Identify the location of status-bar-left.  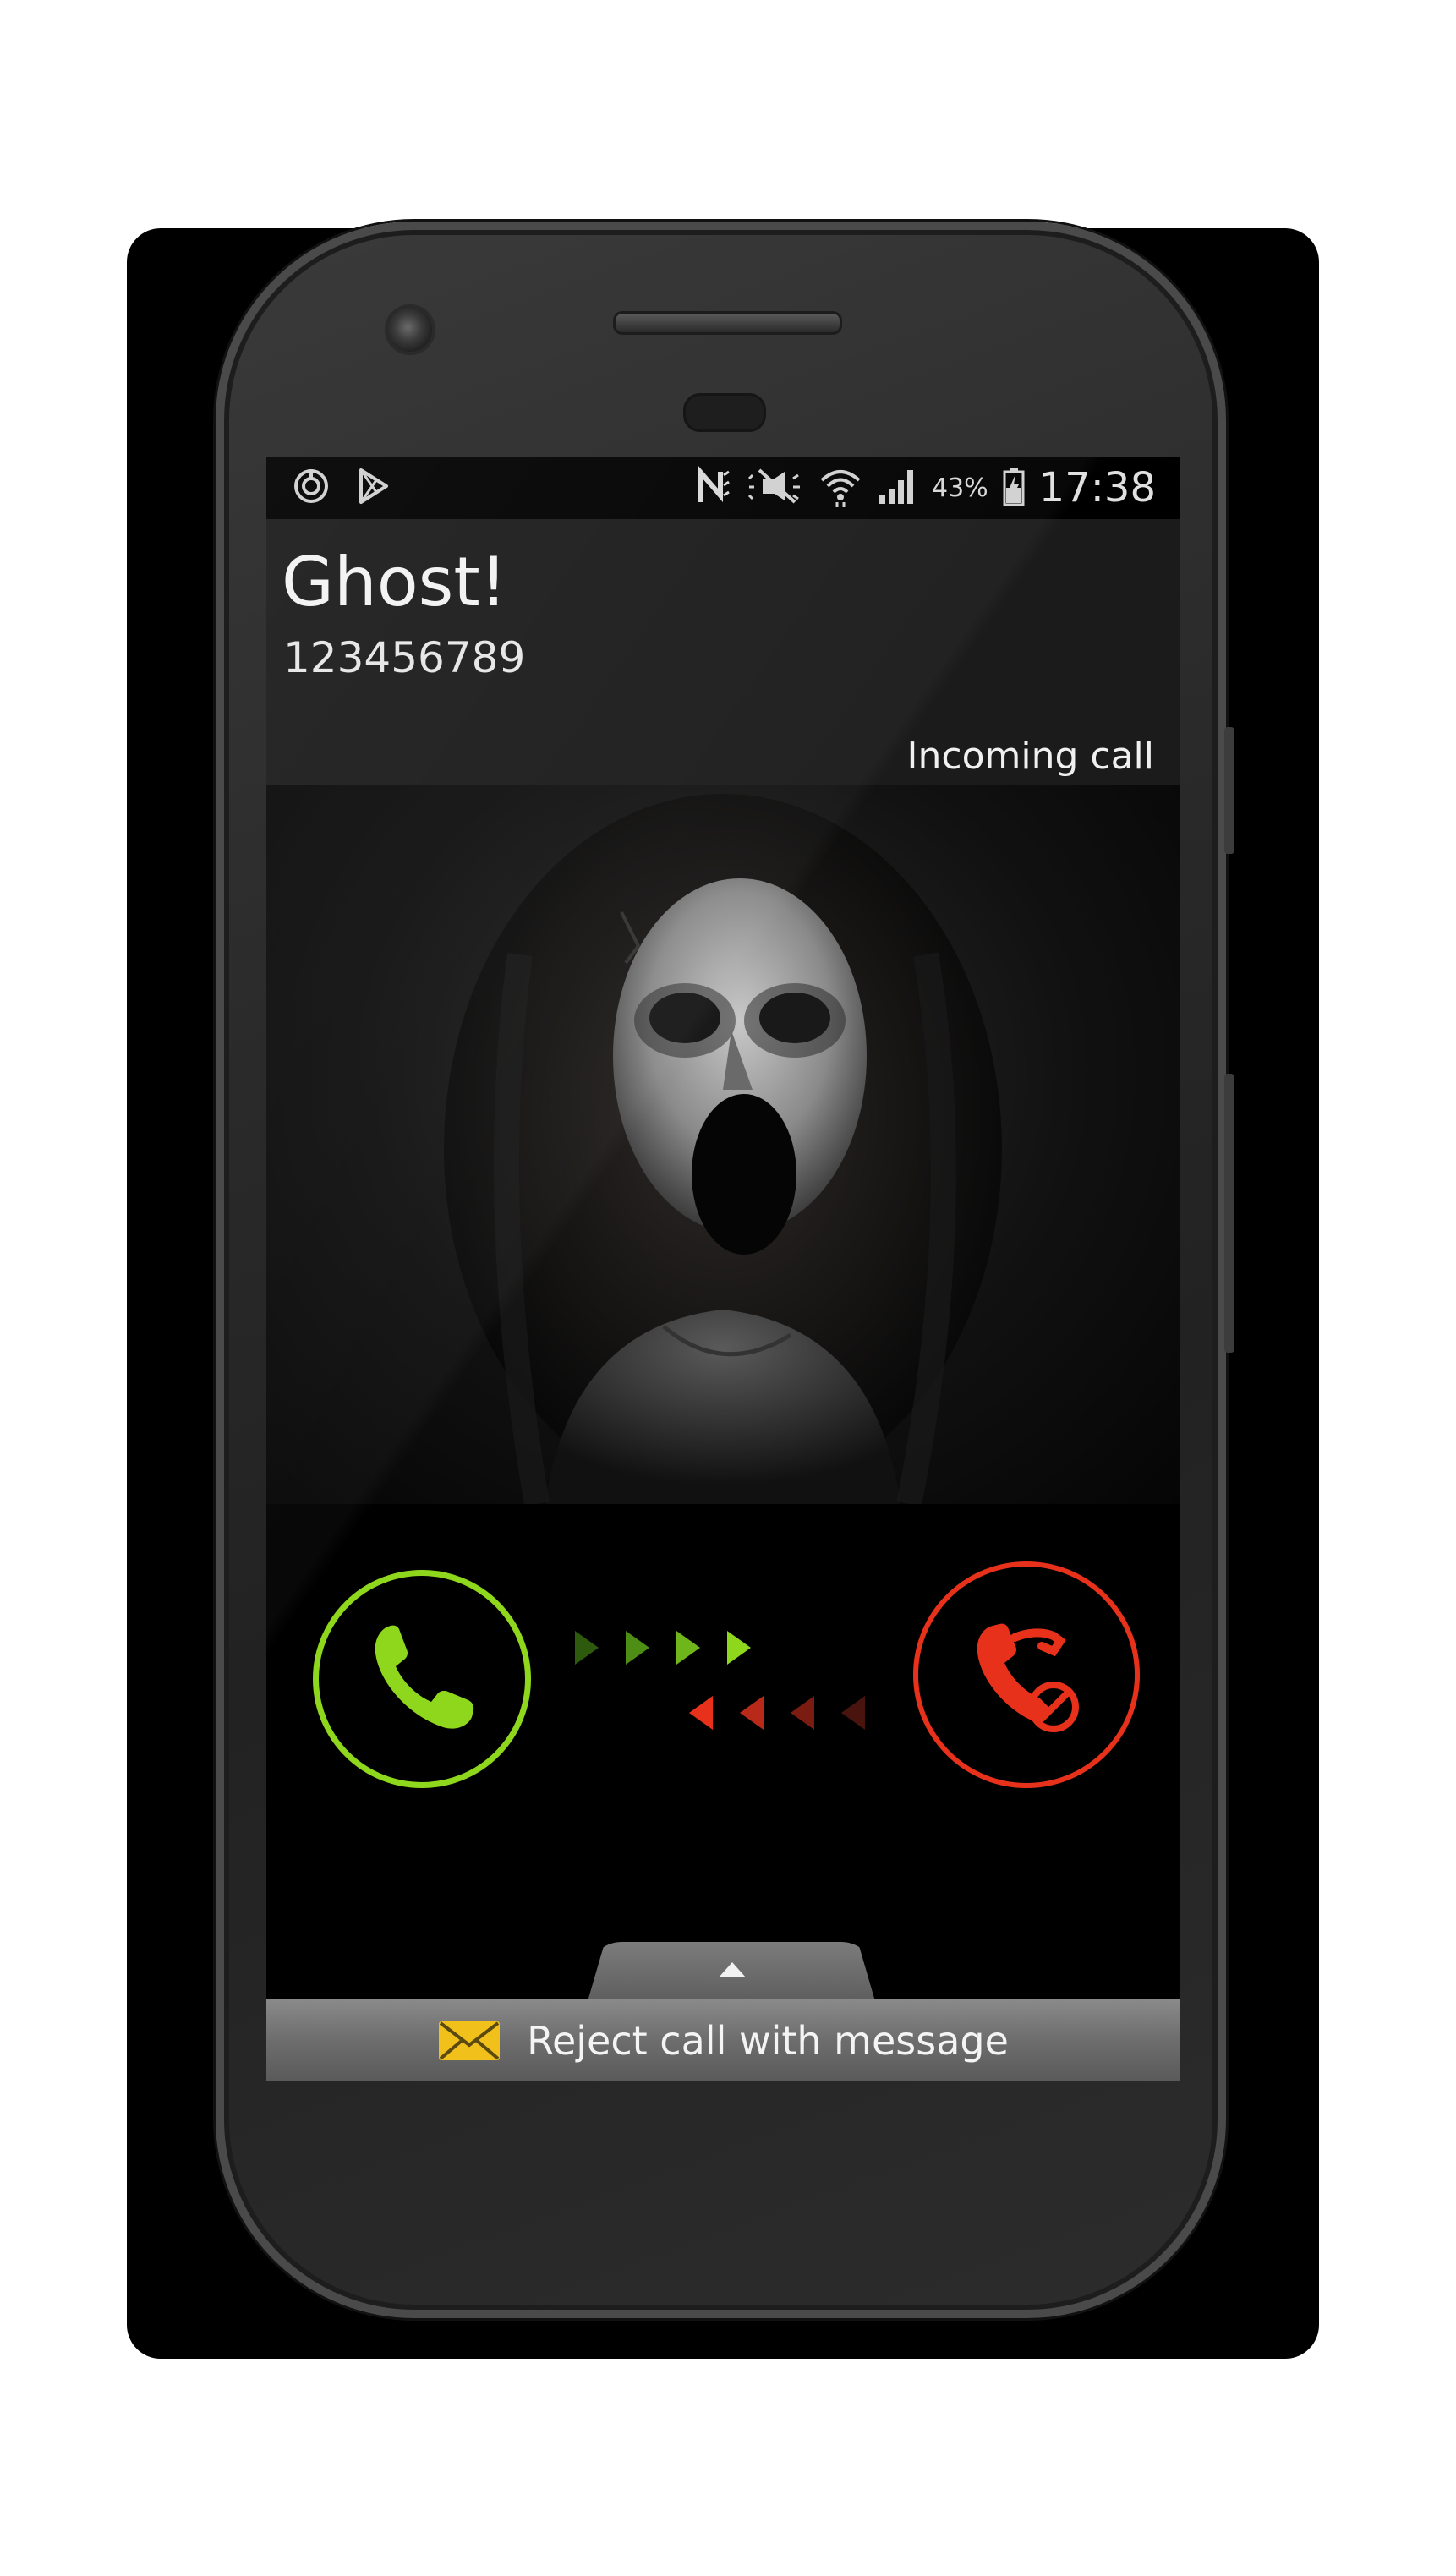
(341, 488).